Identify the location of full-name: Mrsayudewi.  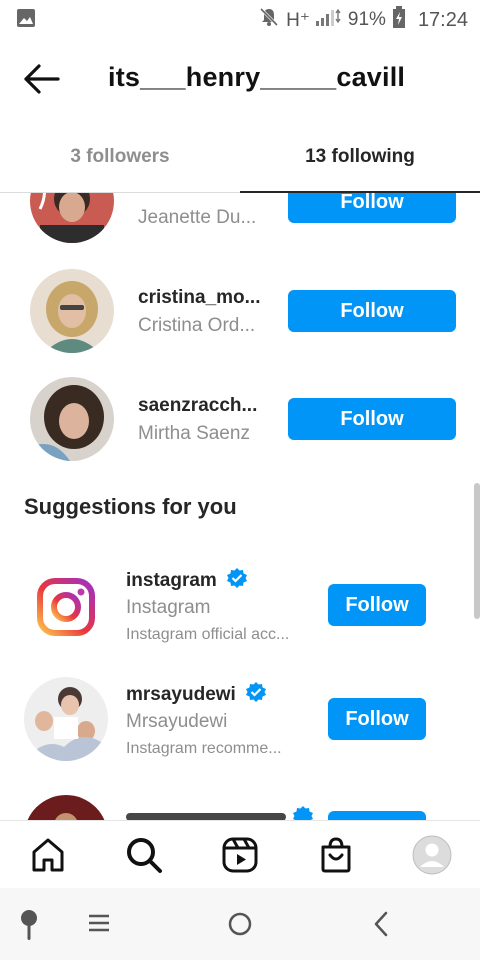
(177, 721).